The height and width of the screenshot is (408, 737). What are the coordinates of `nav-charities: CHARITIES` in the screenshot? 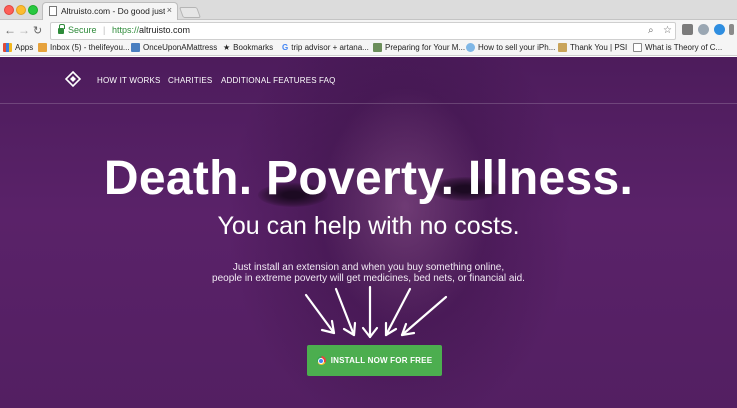 It's located at (190, 80).